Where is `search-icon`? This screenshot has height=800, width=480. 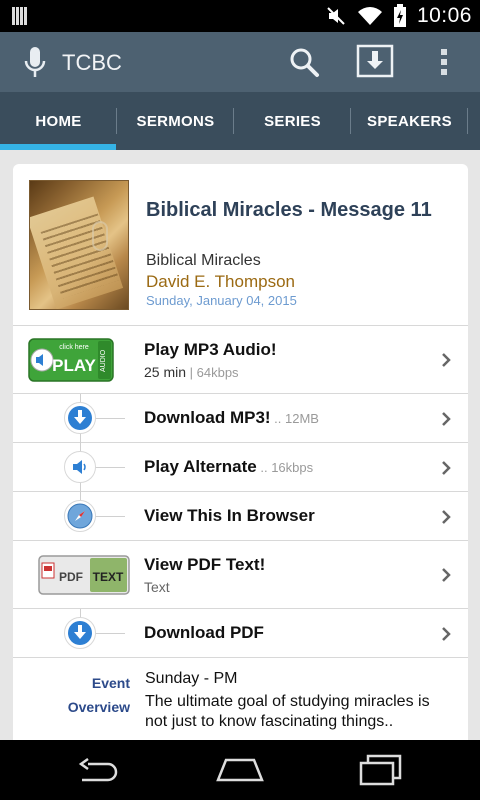
search-icon is located at coordinates (304, 62).